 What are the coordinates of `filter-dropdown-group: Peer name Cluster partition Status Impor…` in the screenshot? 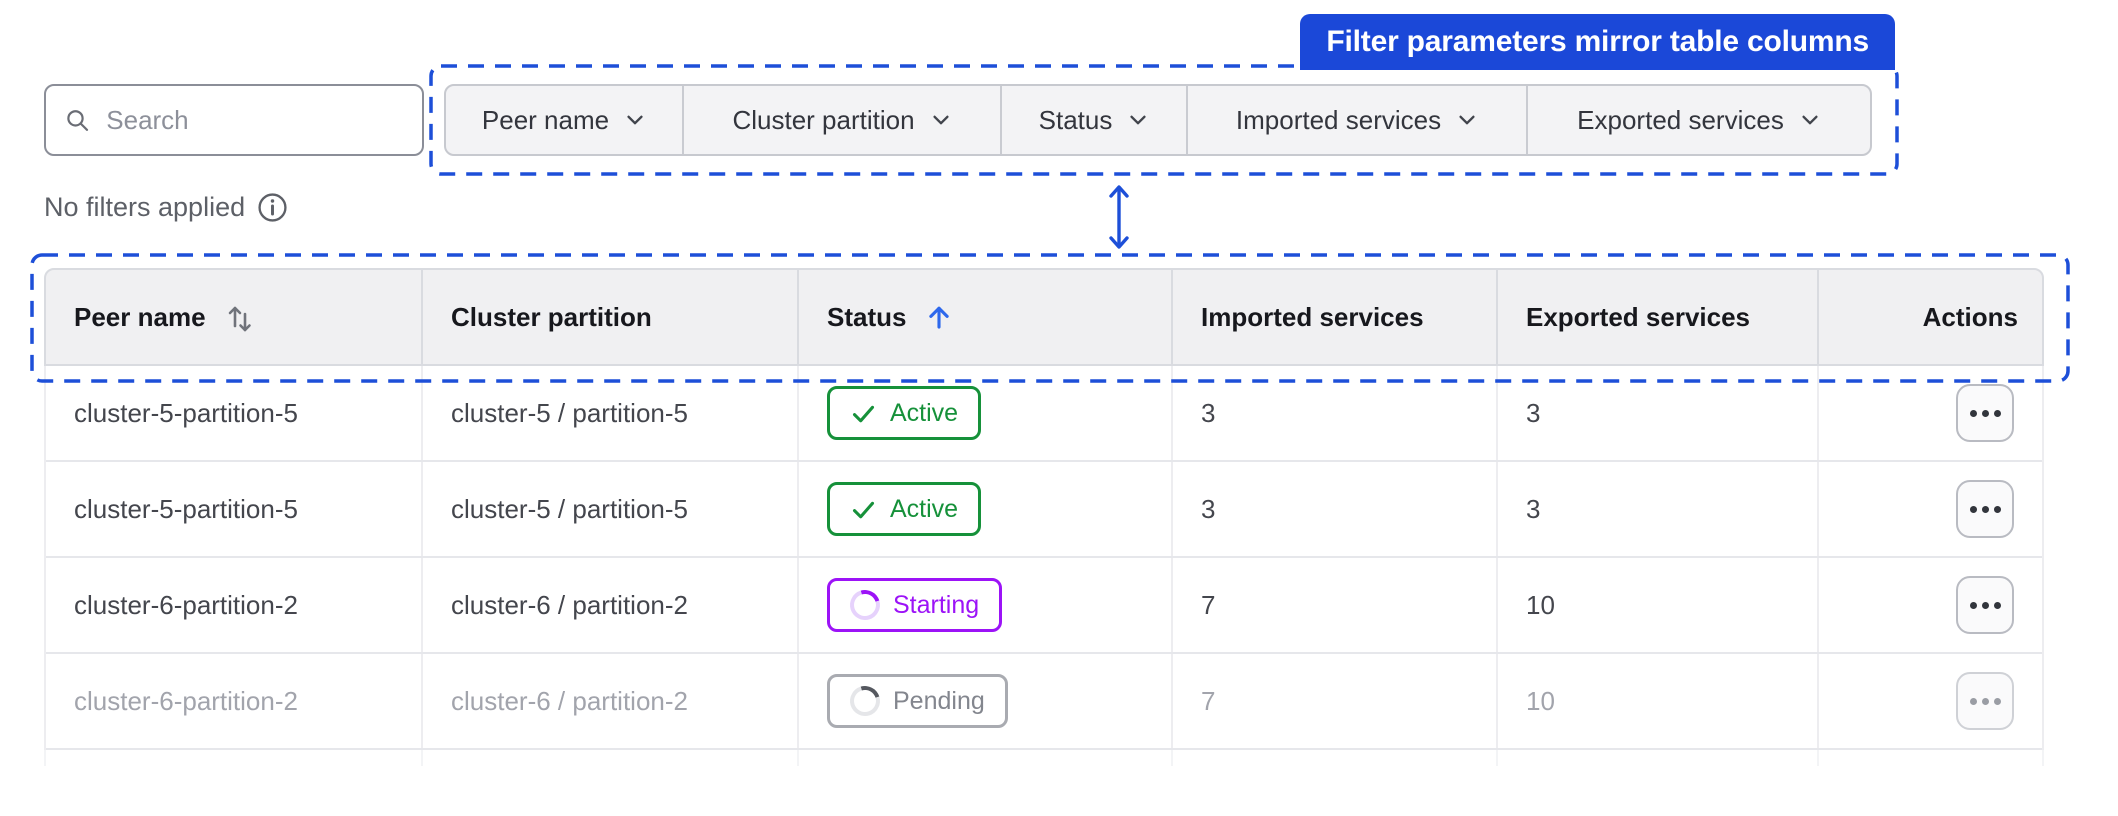 It's located at (1158, 120).